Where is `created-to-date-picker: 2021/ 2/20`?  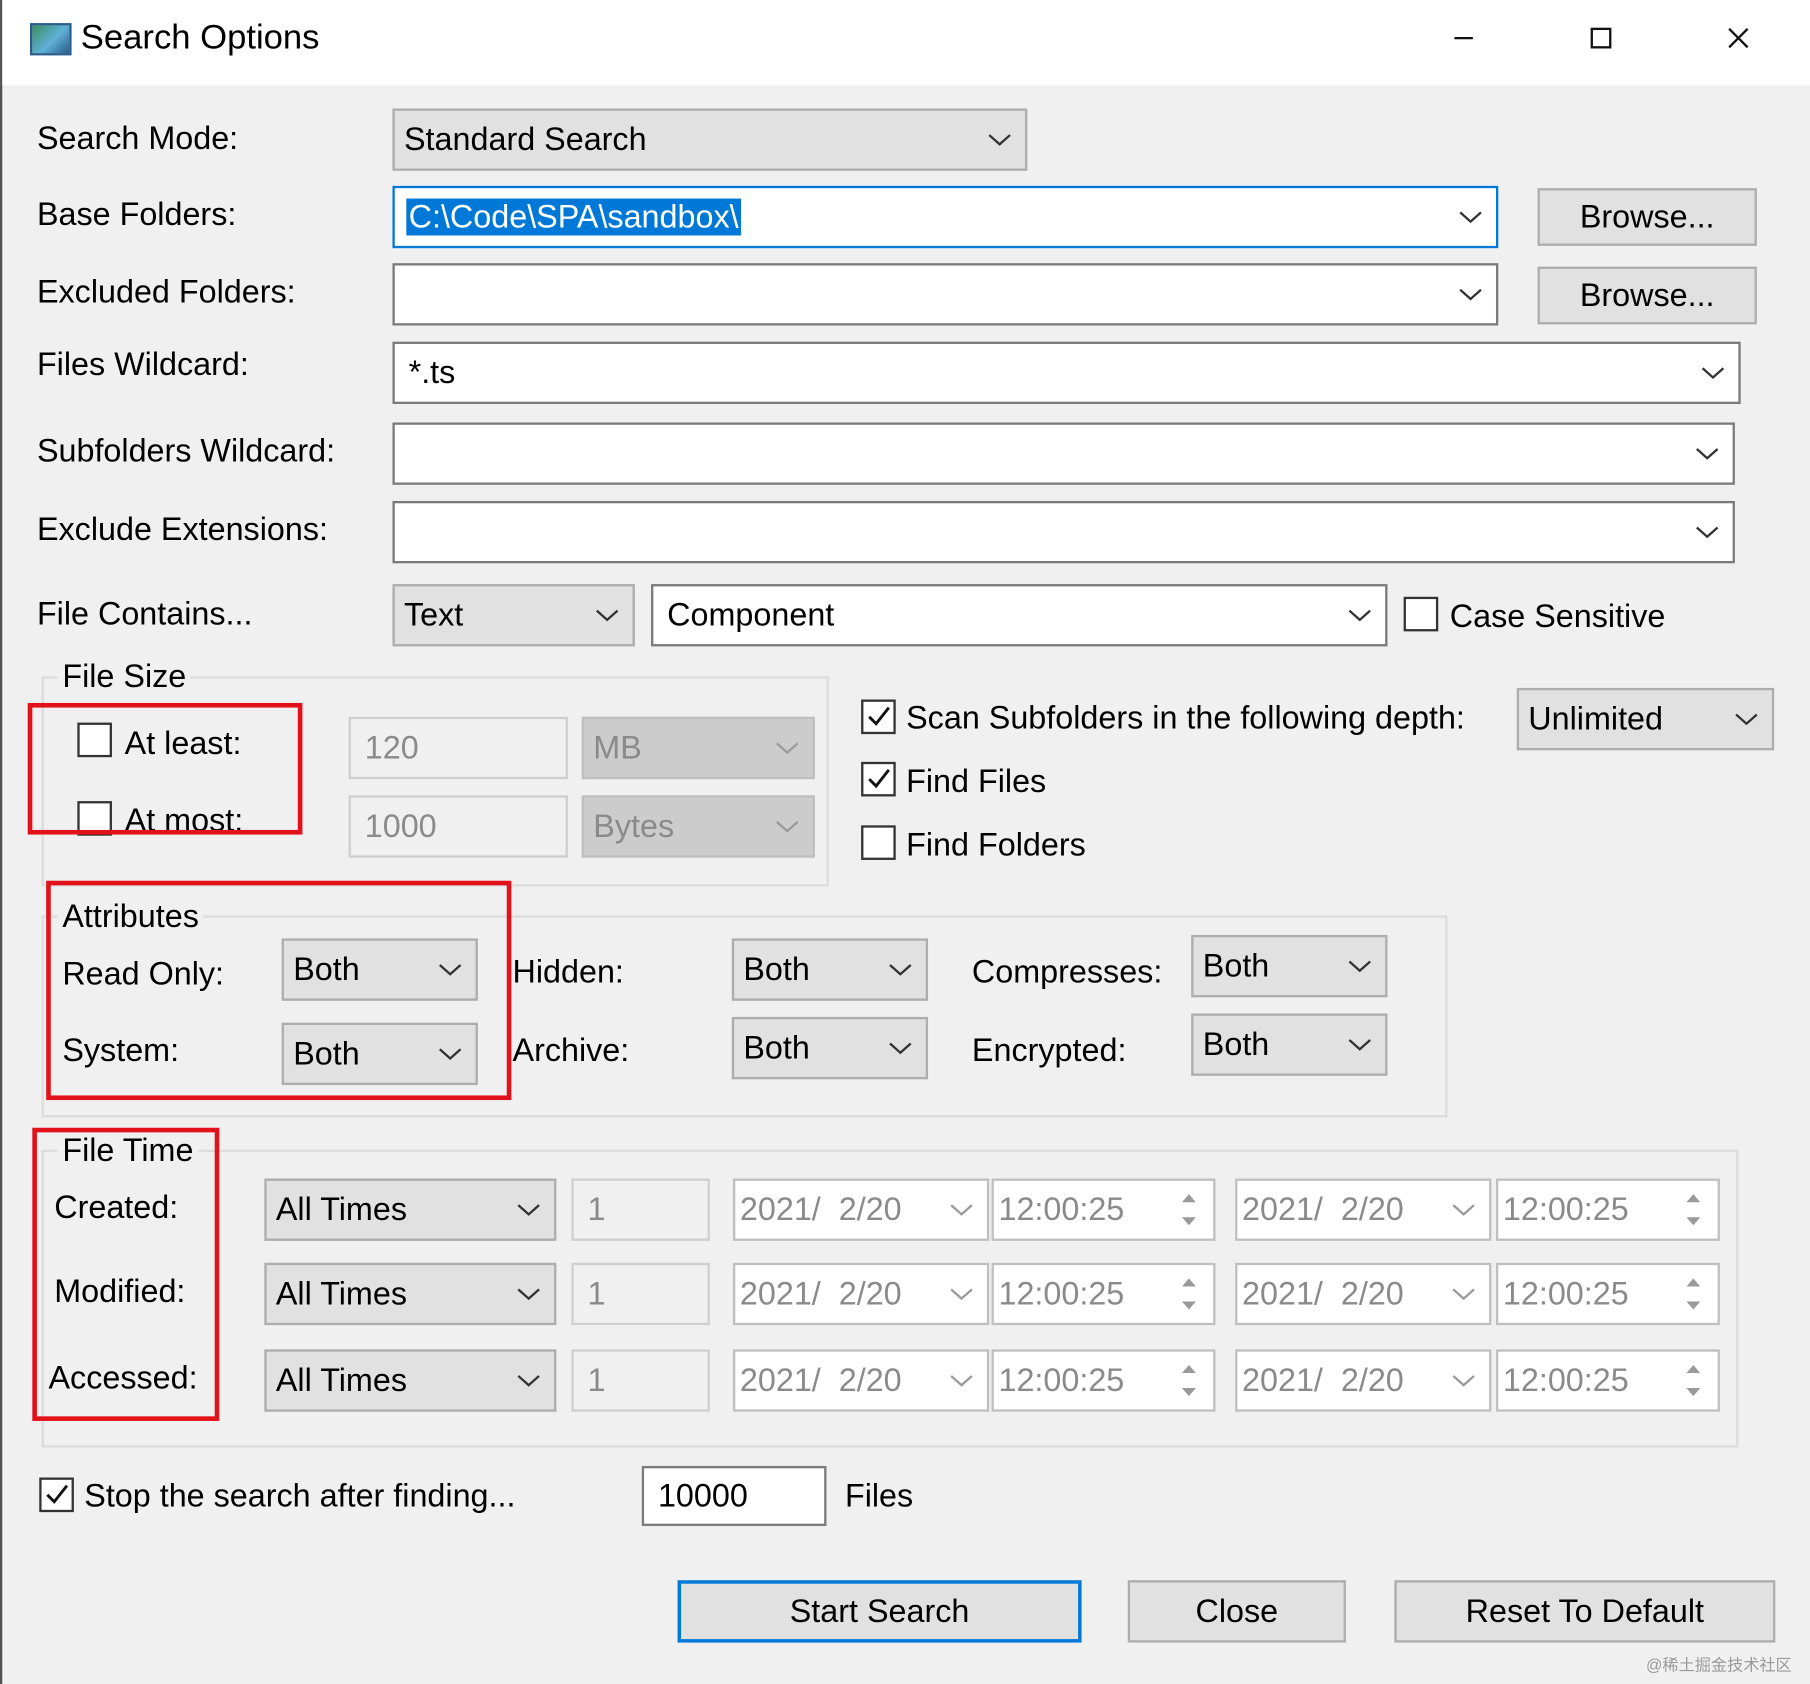 created-to-date-picker: 2021/ 2/20 is located at coordinates (1363, 1209).